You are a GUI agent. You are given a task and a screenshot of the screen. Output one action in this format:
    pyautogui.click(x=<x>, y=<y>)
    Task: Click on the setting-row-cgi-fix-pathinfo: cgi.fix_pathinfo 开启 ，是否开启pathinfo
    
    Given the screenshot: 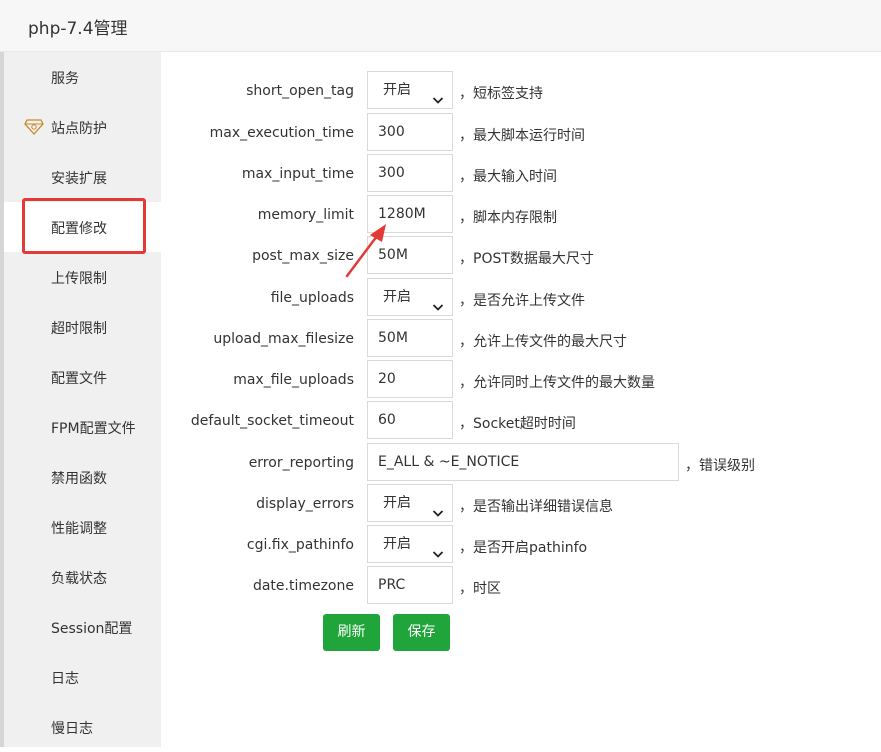 What is the action you would take?
    pyautogui.click(x=521, y=545)
    